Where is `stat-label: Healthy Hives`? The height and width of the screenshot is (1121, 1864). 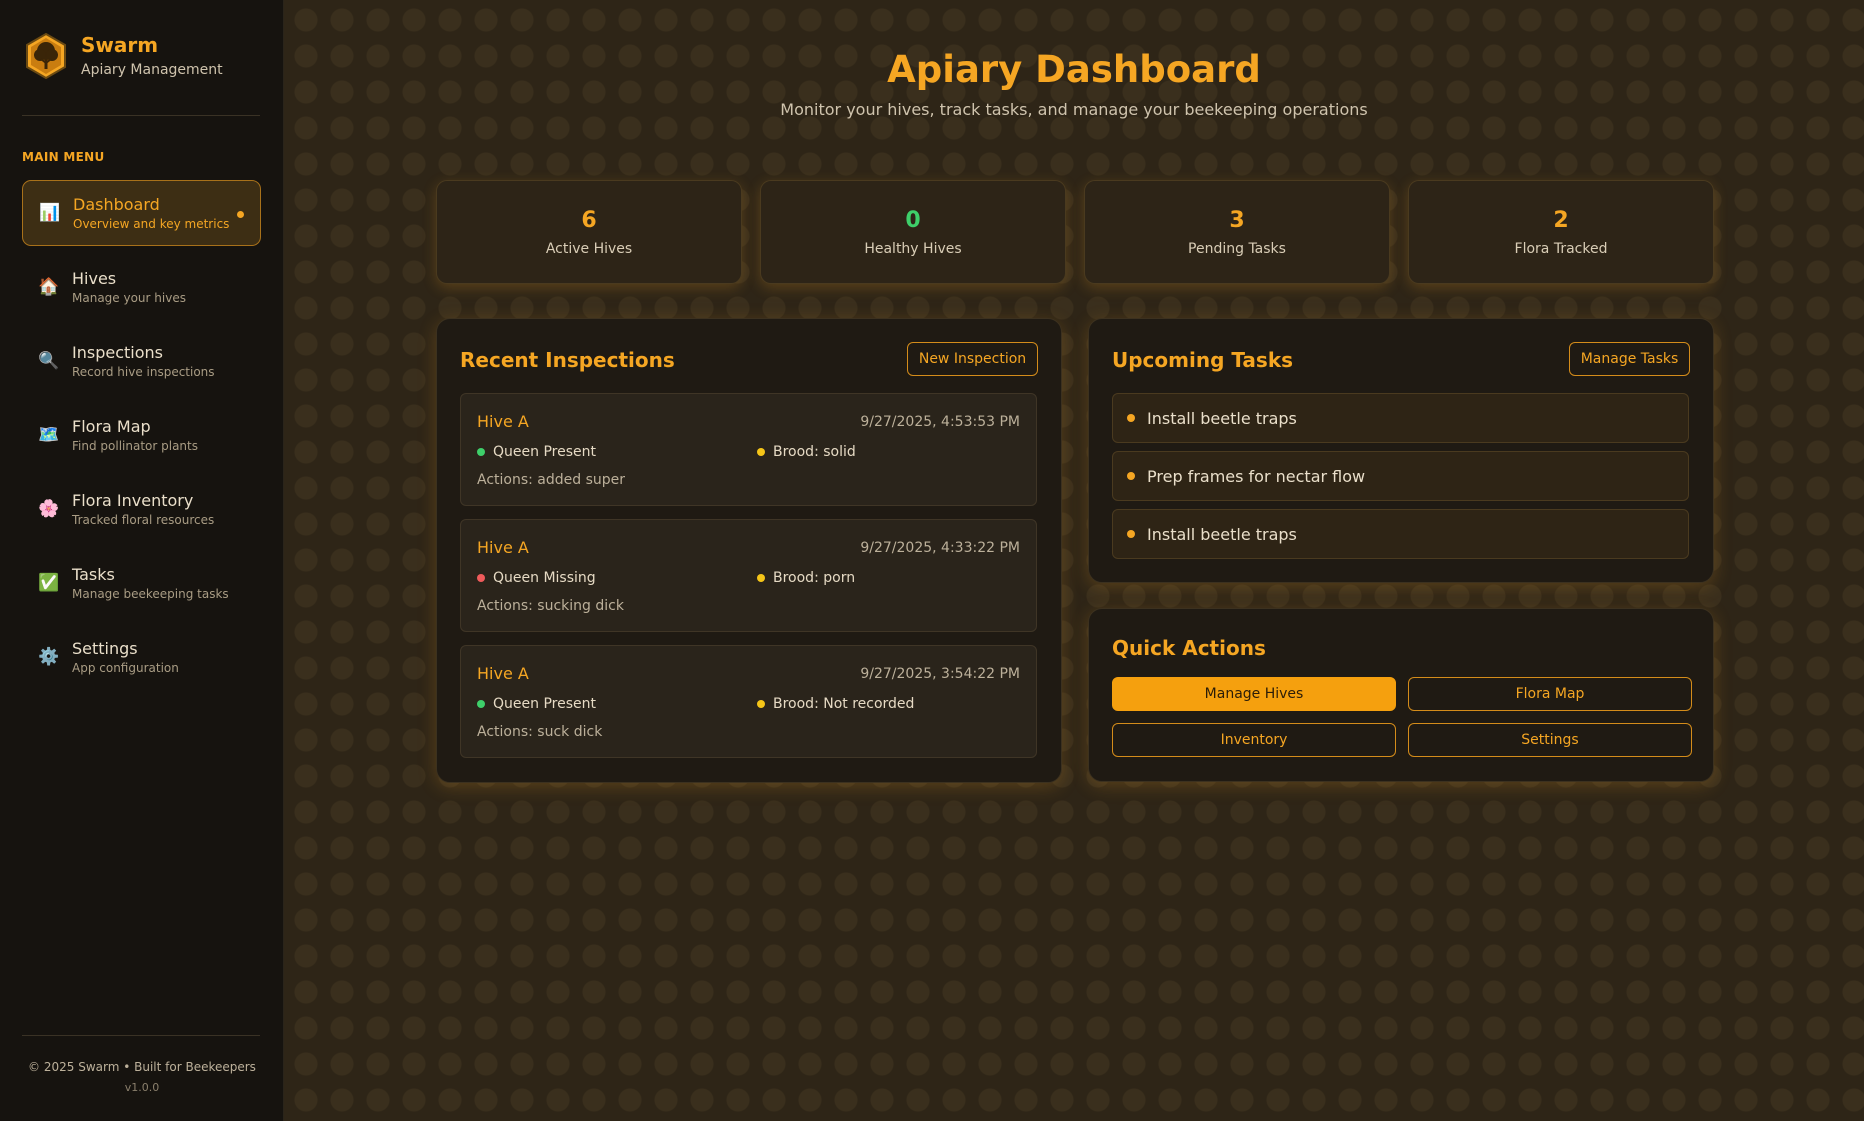
stat-label: Healthy Hives is located at coordinates (913, 249).